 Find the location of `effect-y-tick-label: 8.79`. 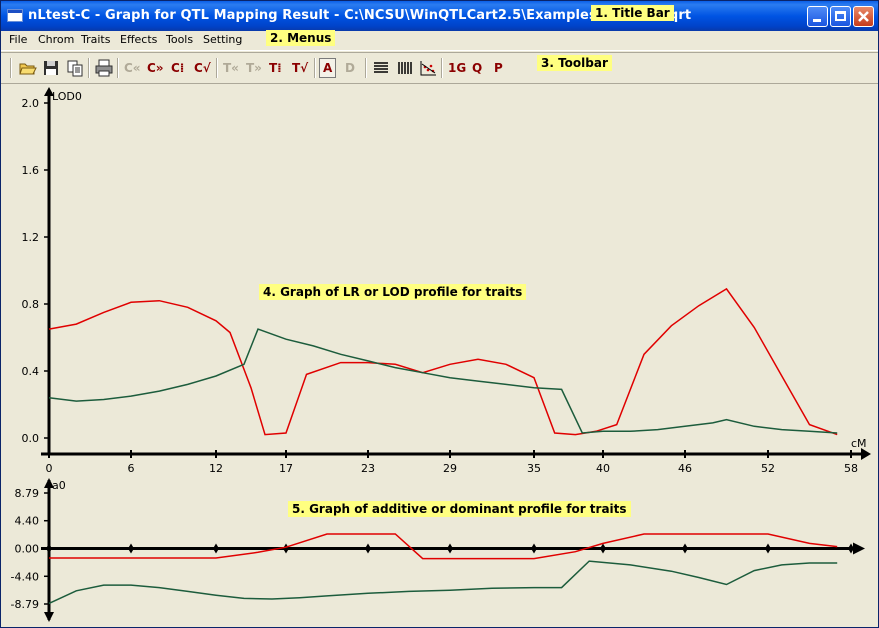

effect-y-tick-label: 8.79 is located at coordinates (27, 493).